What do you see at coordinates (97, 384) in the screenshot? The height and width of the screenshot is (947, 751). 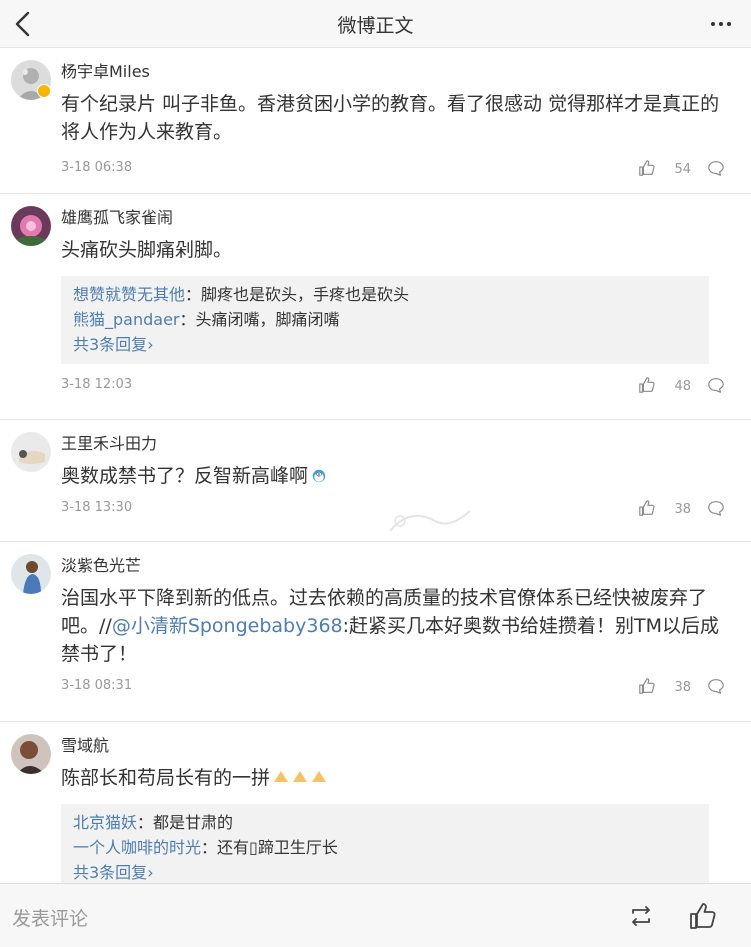 I see `comment-time: 3-18 12:03` at bounding box center [97, 384].